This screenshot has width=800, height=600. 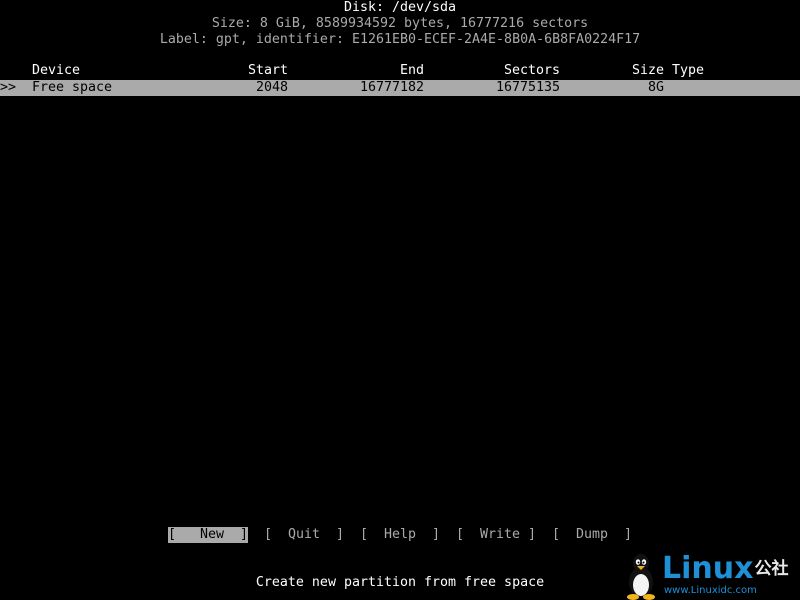 I want to click on linuxidc-watermark: Linux公社 www.Linuxidc.com, so click(x=711, y=576).